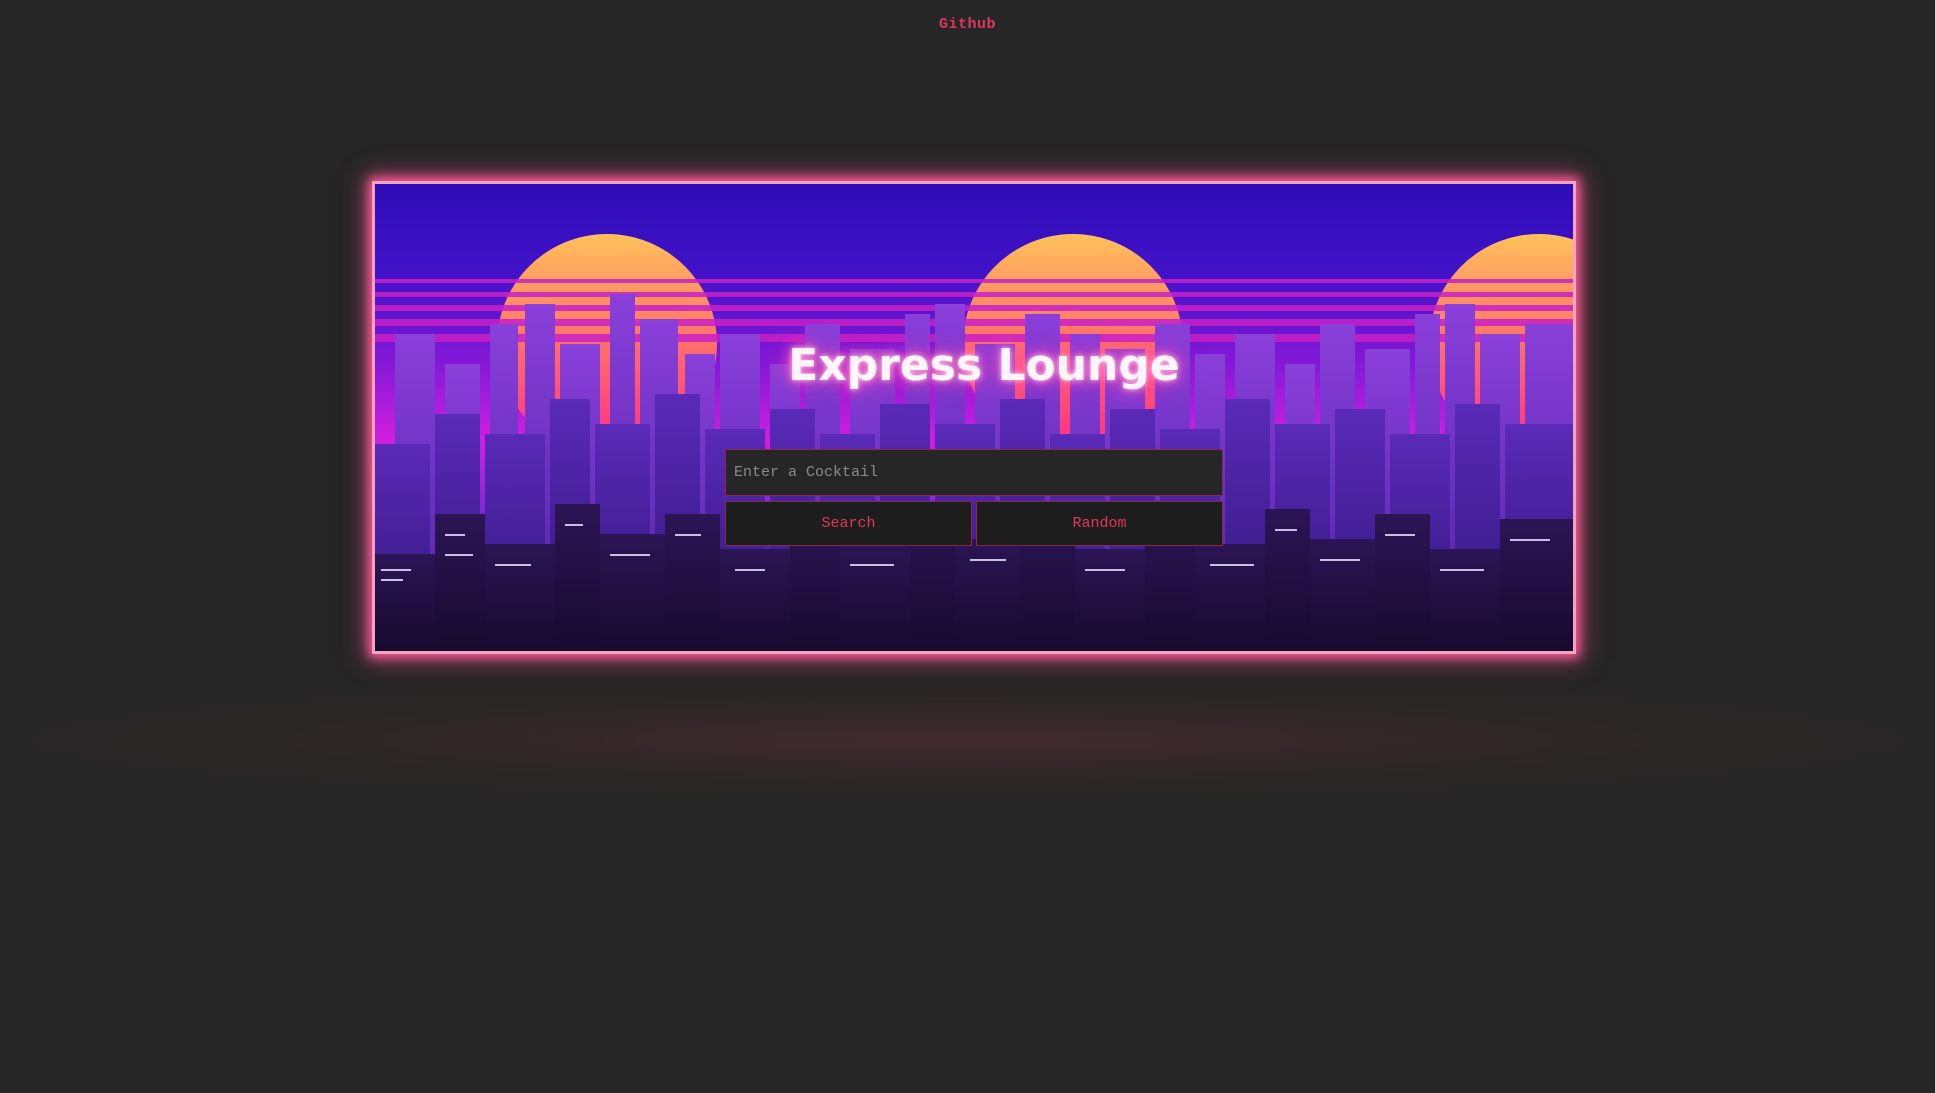 This screenshot has height=1093, width=1935. I want to click on cocktail-search-input, so click(974, 472).